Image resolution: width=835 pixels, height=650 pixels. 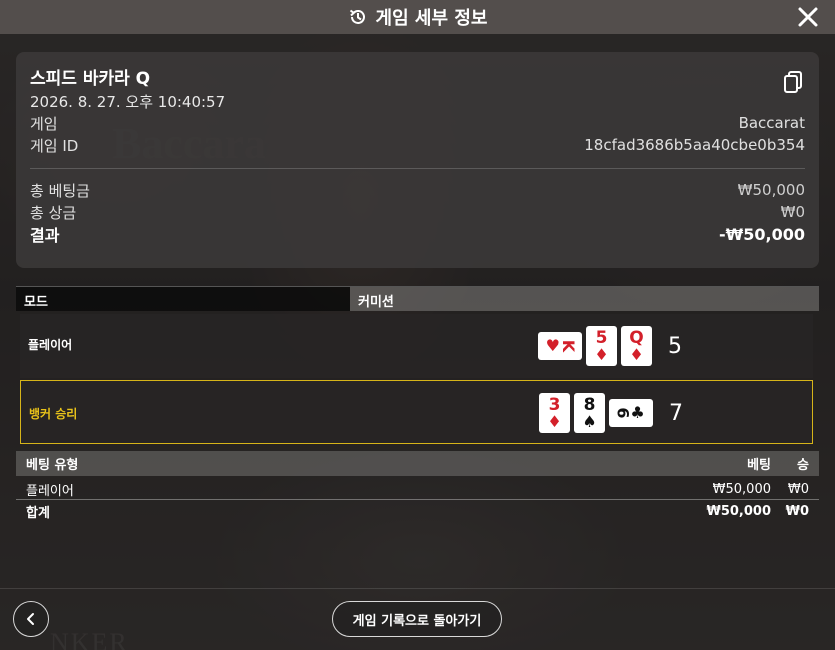 What do you see at coordinates (416, 412) in the screenshot?
I see `banker-hand-row: 뱅커 승리 3 ♦ 8 ♠ 6 ♣ 7` at bounding box center [416, 412].